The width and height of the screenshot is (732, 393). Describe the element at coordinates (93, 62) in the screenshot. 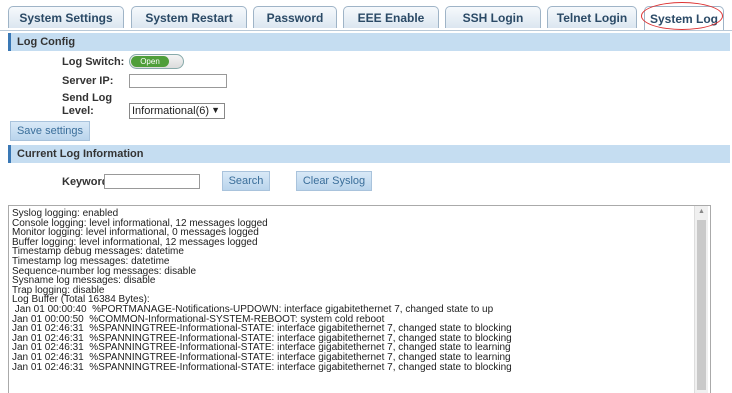

I see `log-switch-label: Log Switch:` at that location.